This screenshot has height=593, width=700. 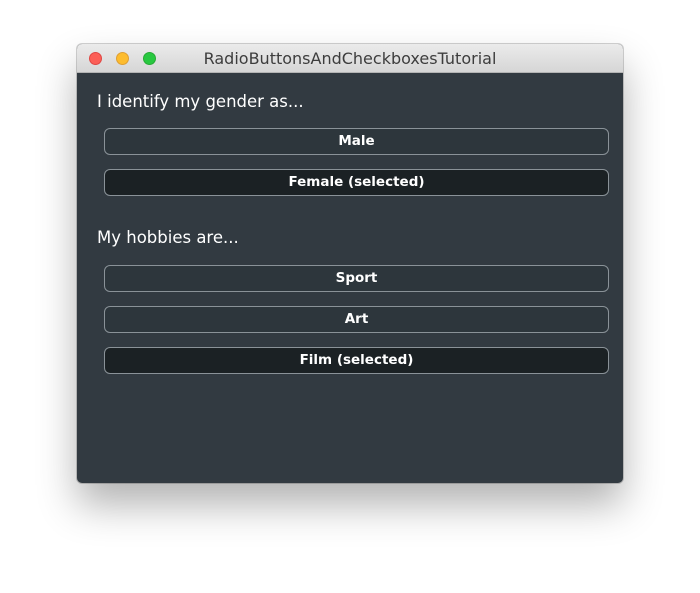 I want to click on title-bar: RadioButtonsAndCheckboxesTutorial, so click(x=350, y=58).